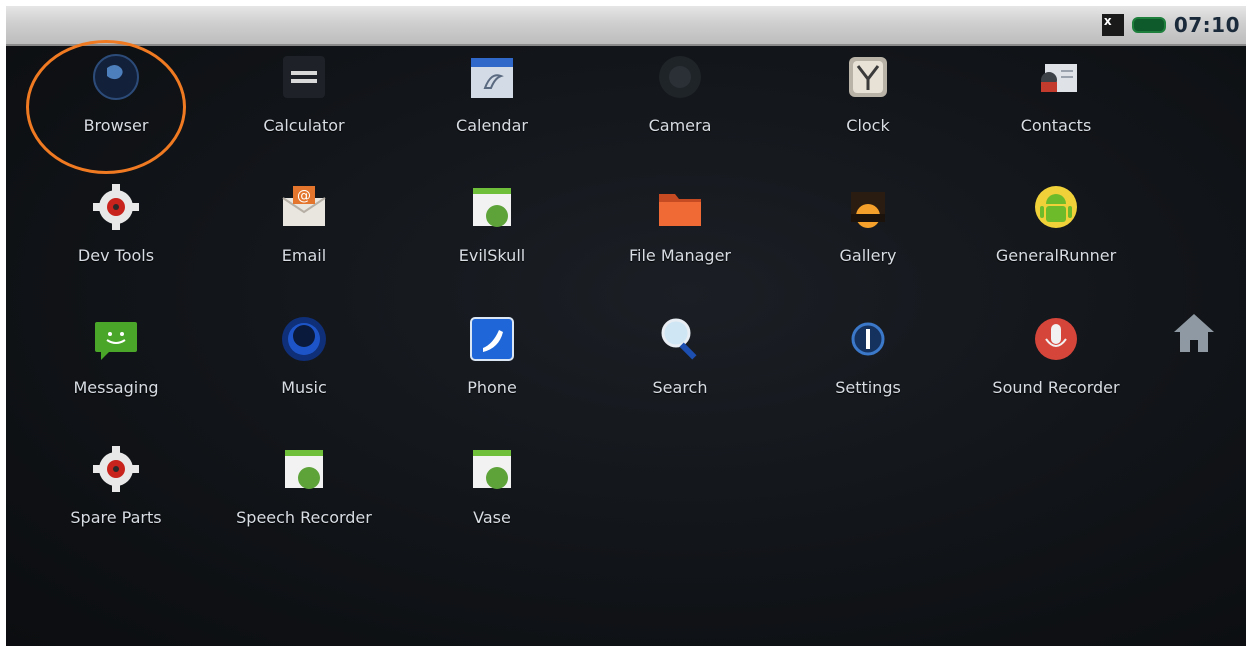 This screenshot has width=1251, height=650. What do you see at coordinates (116, 517) in the screenshot?
I see `app-label: Spare Parts` at bounding box center [116, 517].